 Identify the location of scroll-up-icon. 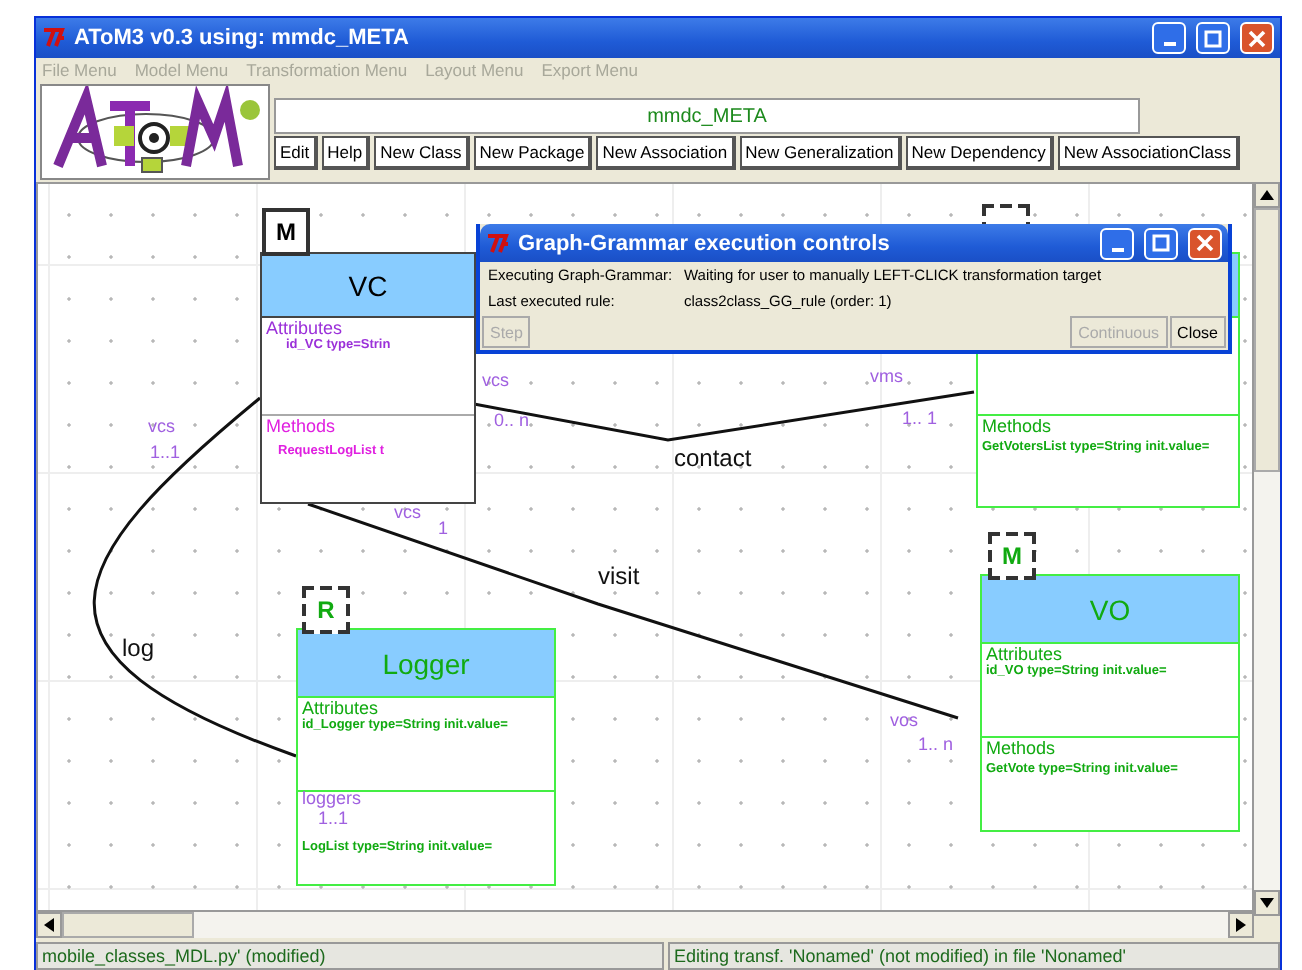
(1267, 195).